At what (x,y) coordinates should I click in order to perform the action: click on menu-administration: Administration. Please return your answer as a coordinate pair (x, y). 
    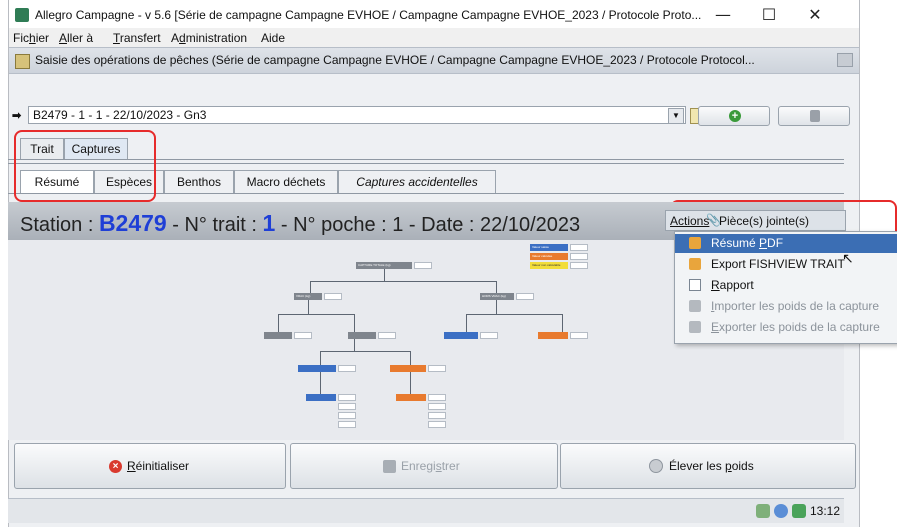
    Looking at the image, I should click on (209, 38).